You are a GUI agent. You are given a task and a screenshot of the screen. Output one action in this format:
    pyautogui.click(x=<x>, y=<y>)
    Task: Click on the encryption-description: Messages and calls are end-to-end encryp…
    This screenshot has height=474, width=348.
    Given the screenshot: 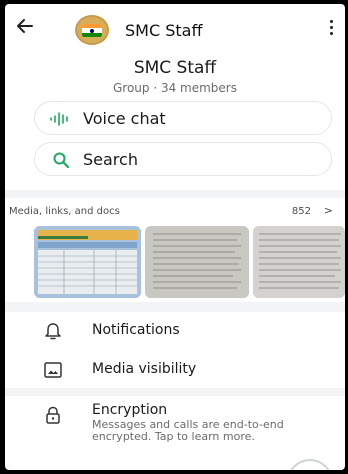 What is the action you would take?
    pyautogui.click(x=207, y=431)
    